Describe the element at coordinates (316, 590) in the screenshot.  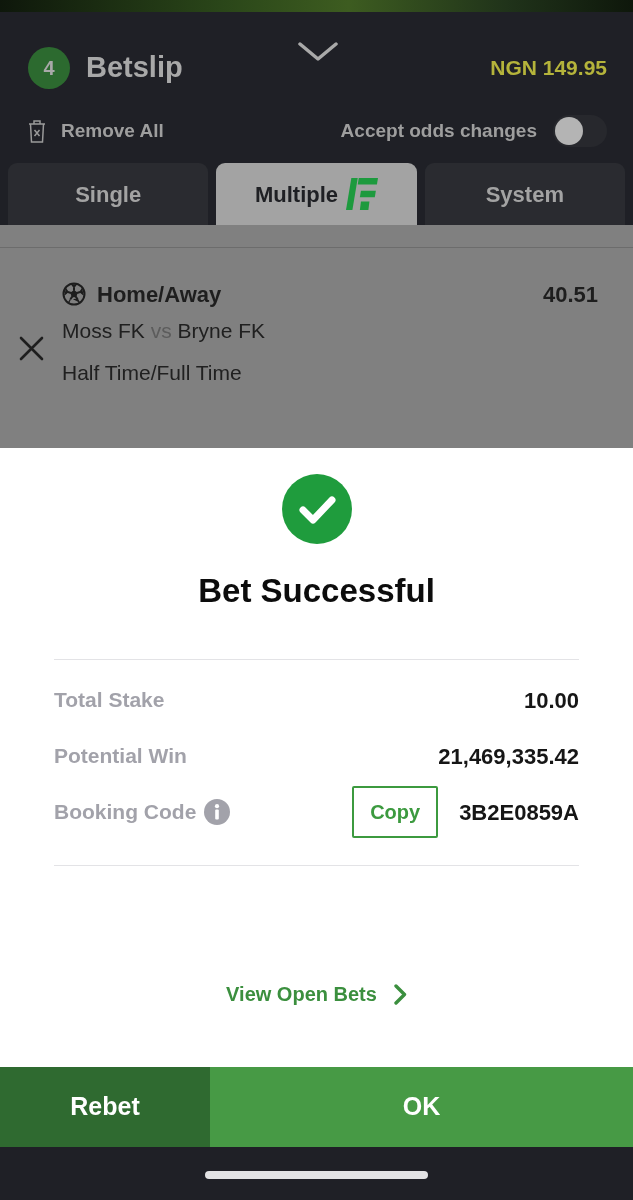
I see `success-title: Bet Successful` at that location.